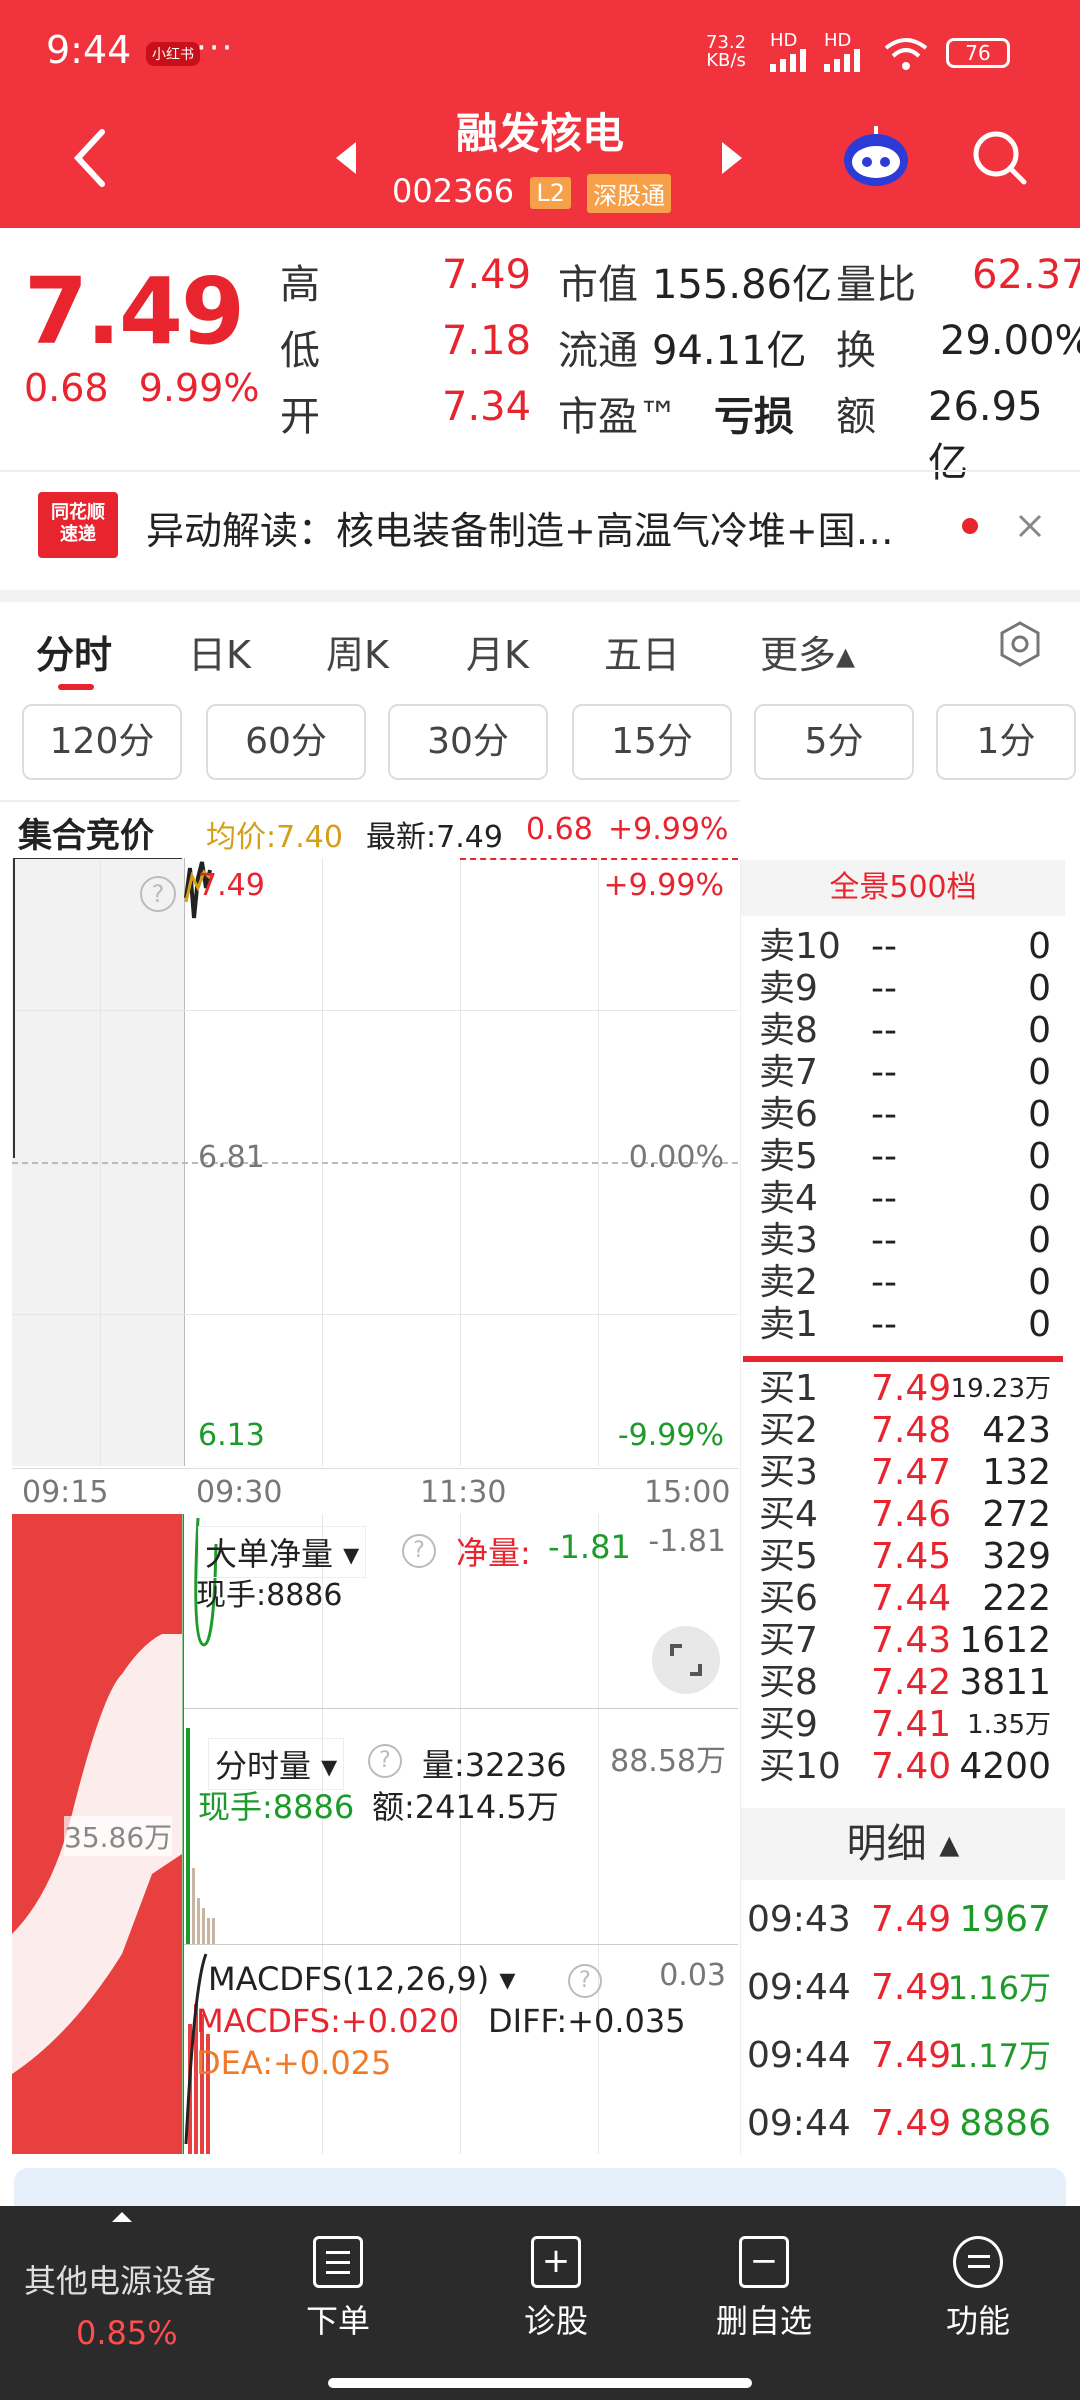 The image size is (1080, 2400). What do you see at coordinates (800, 946) in the screenshot?
I see `sell-level-label: 卖10` at bounding box center [800, 946].